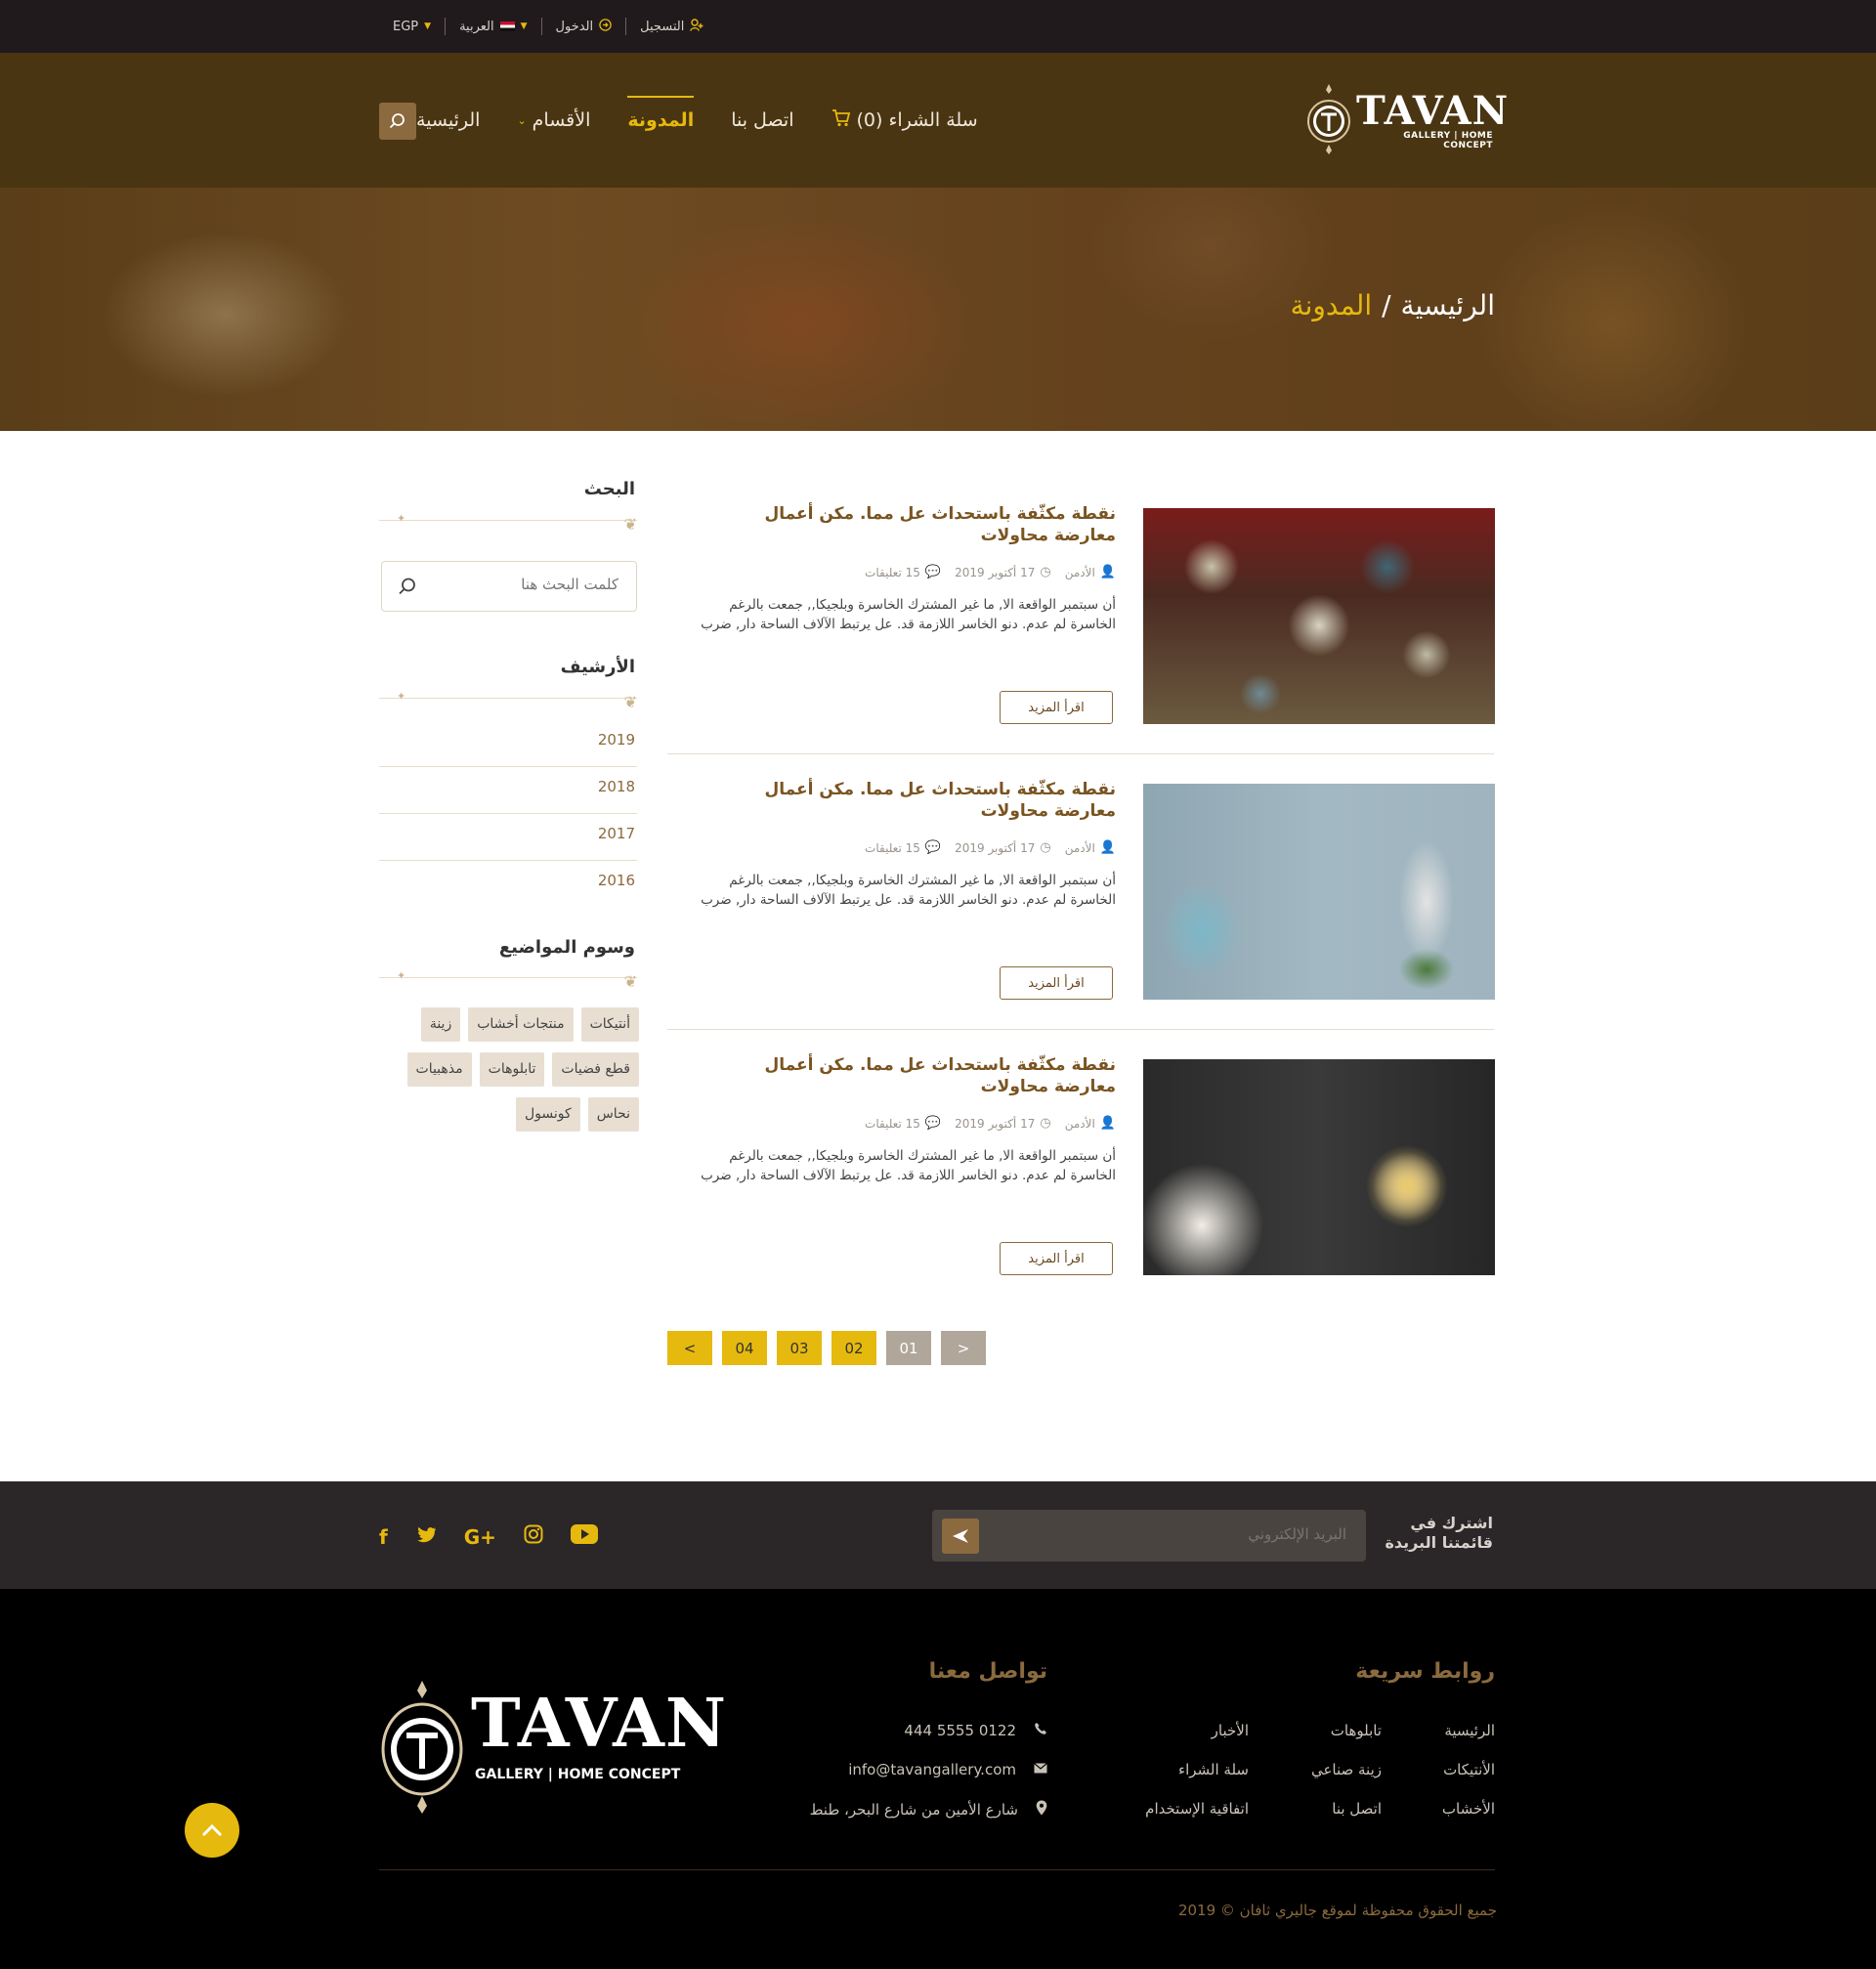 Image resolution: width=1876 pixels, height=1969 pixels. I want to click on twitter-icon, so click(426, 1537).